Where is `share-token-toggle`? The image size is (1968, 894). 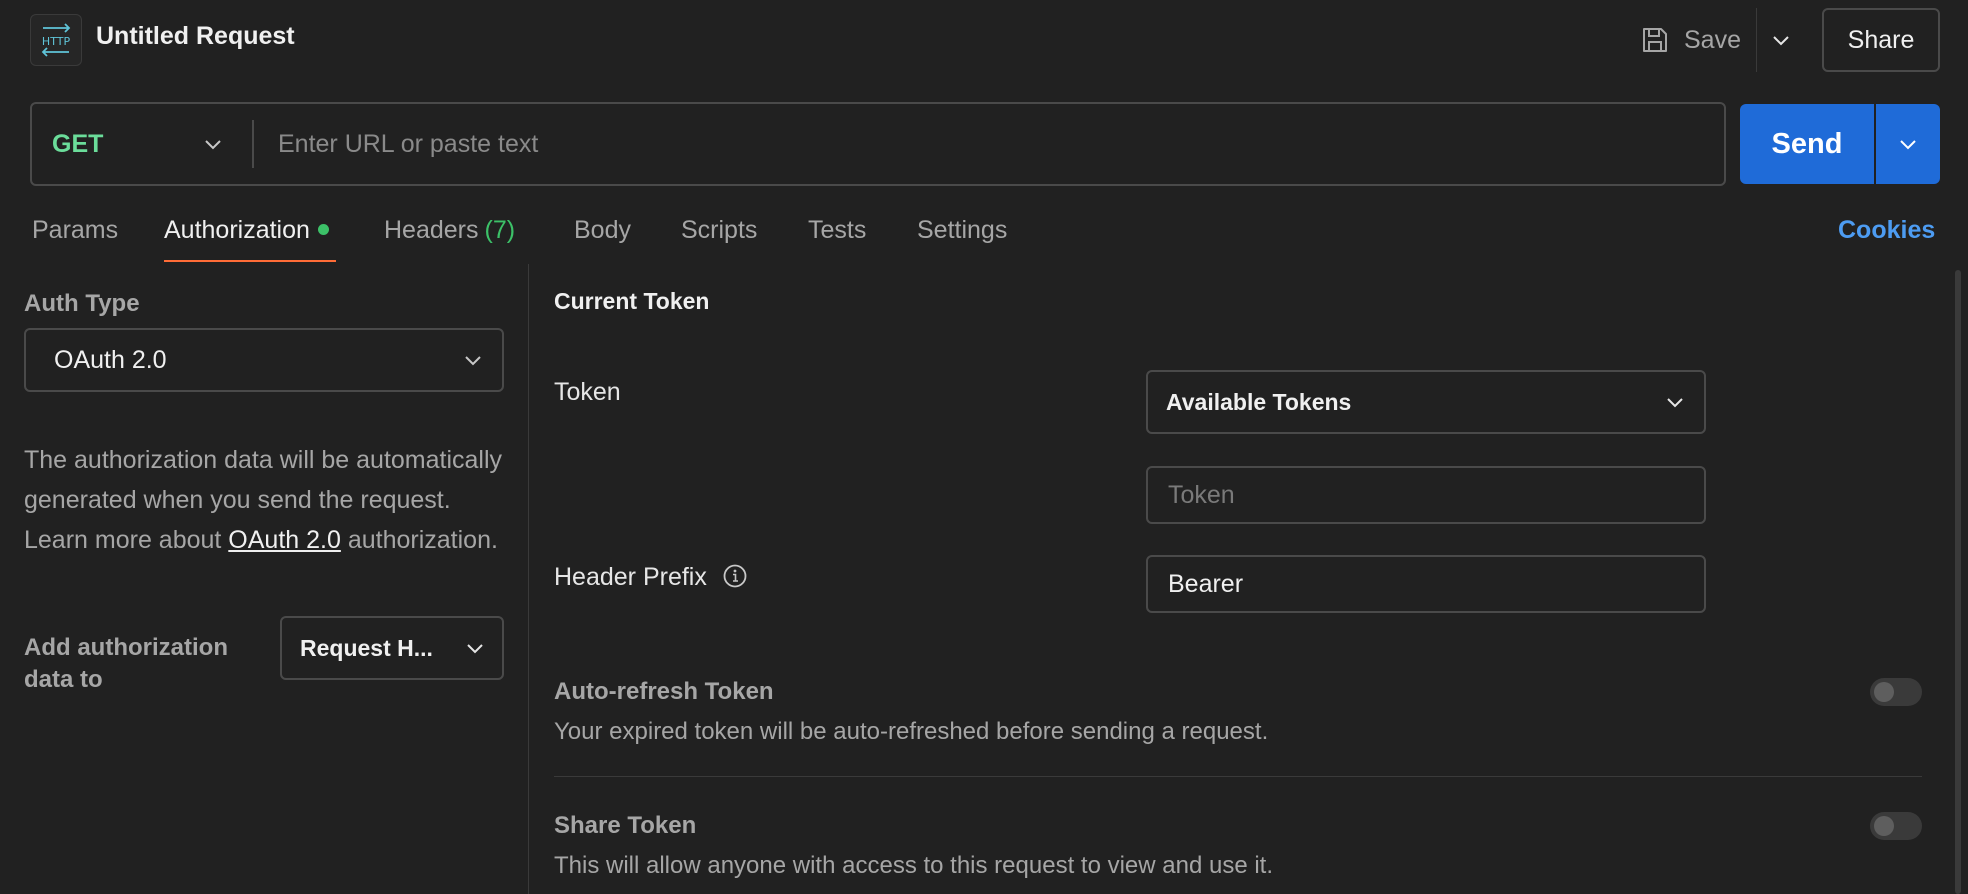
share-token-toggle is located at coordinates (1896, 826).